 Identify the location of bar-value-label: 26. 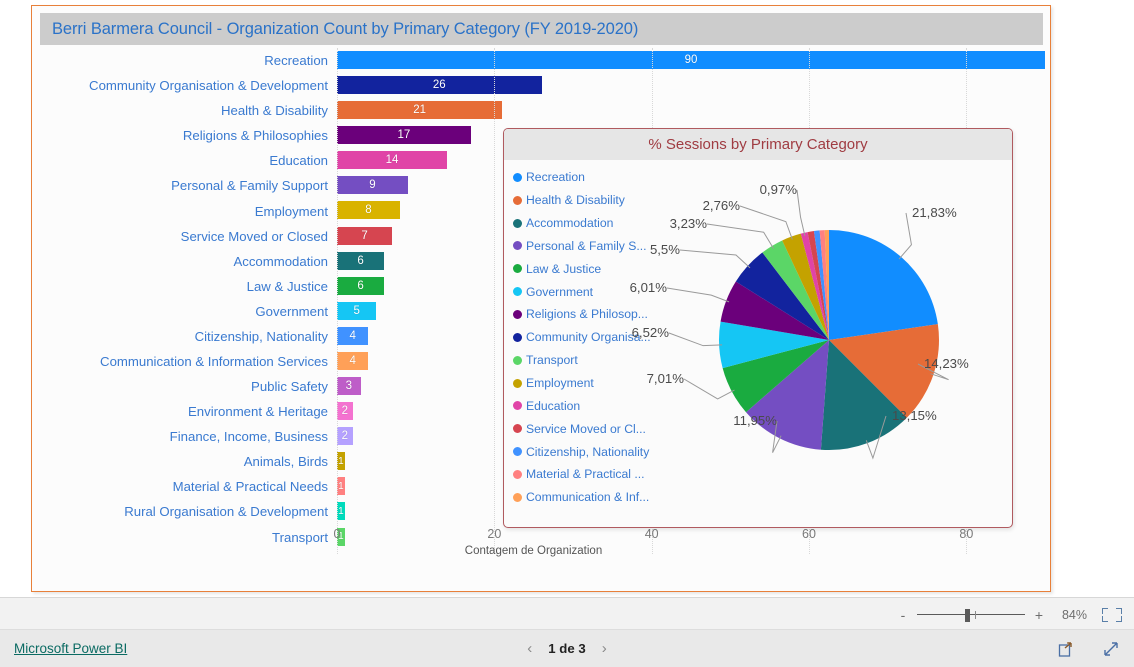
(439, 85).